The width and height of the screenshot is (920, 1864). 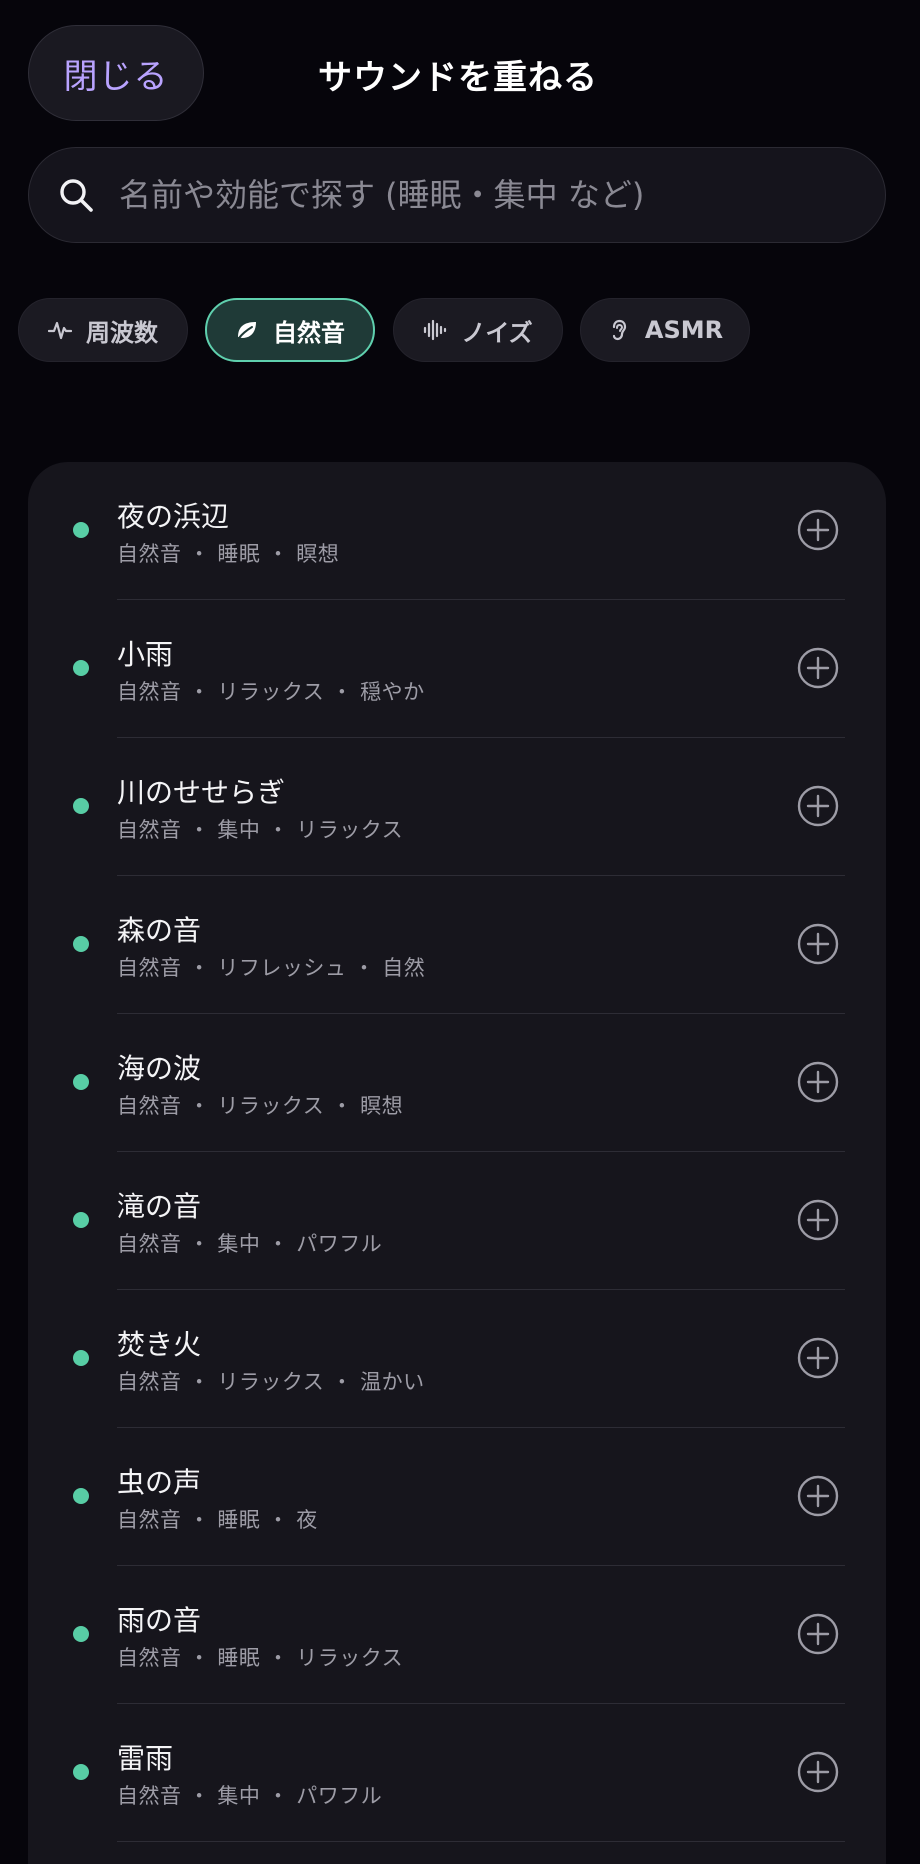 I want to click on sound-tags: 自然音 ・ 睡眠 ・ リラックス, so click(x=260, y=1658).